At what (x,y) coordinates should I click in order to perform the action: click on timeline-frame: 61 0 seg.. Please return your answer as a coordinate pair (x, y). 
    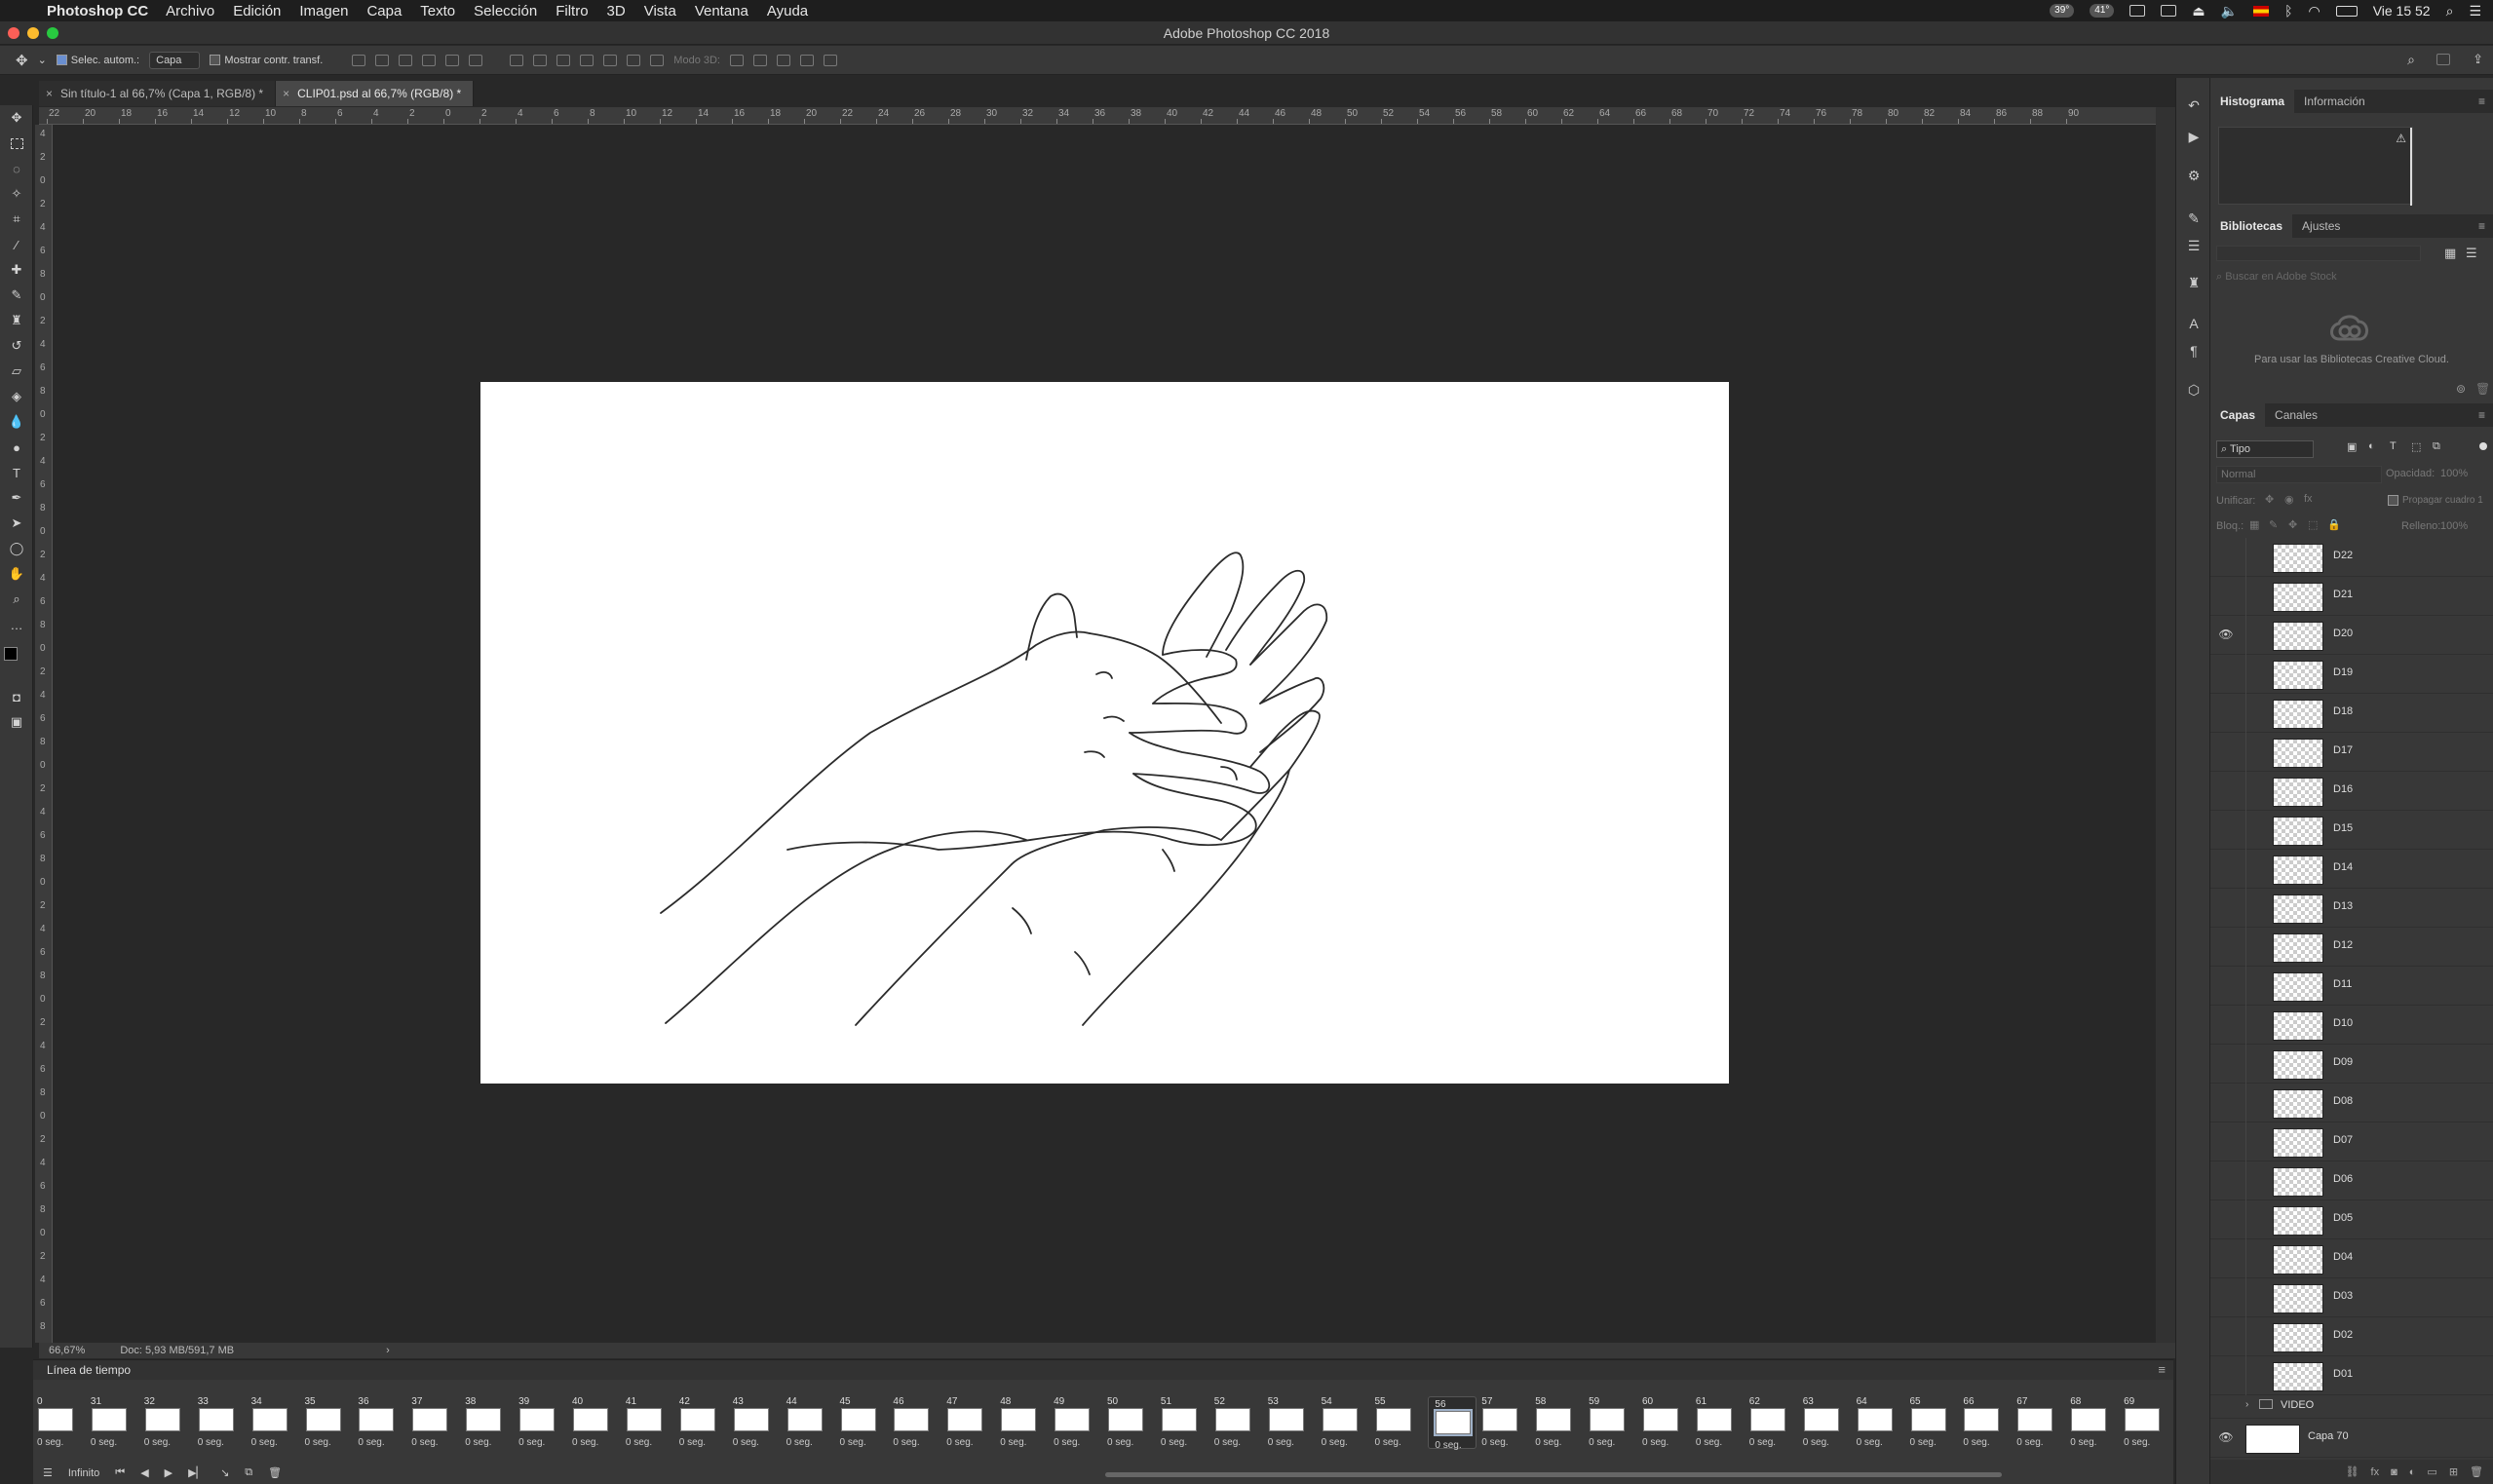
    Looking at the image, I should click on (1720, 1422).